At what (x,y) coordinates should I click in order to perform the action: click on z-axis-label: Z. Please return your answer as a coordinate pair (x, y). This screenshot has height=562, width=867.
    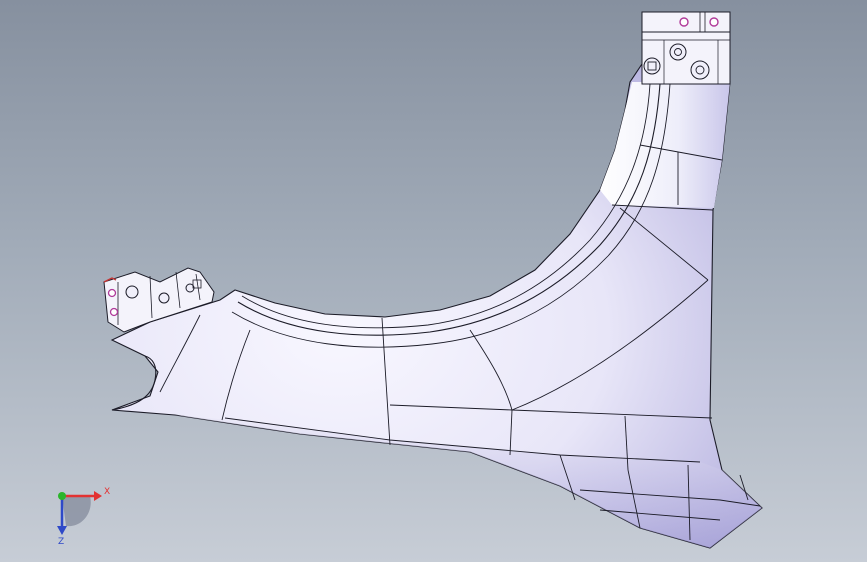
    Looking at the image, I should click on (61, 541).